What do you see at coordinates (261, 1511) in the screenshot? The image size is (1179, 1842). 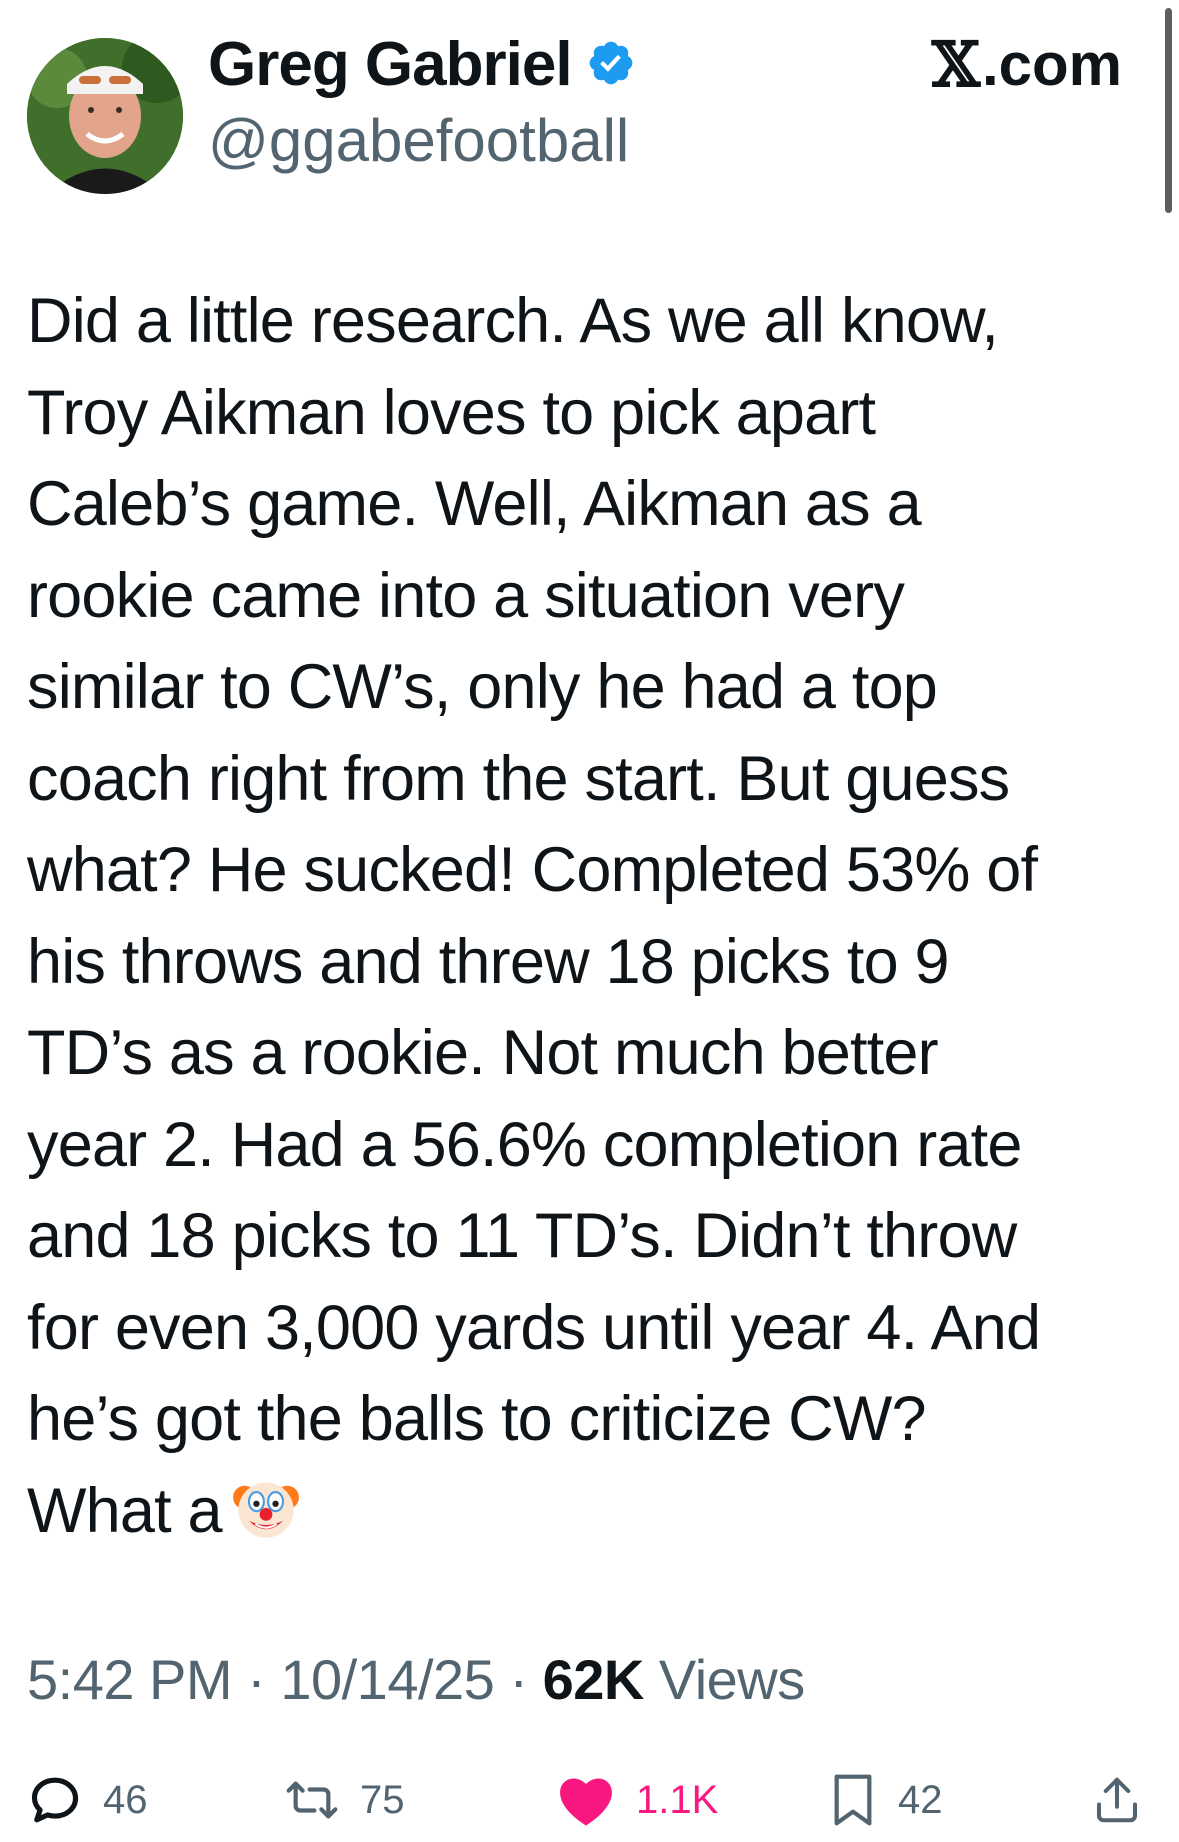 I see `clown-face-emoji` at bounding box center [261, 1511].